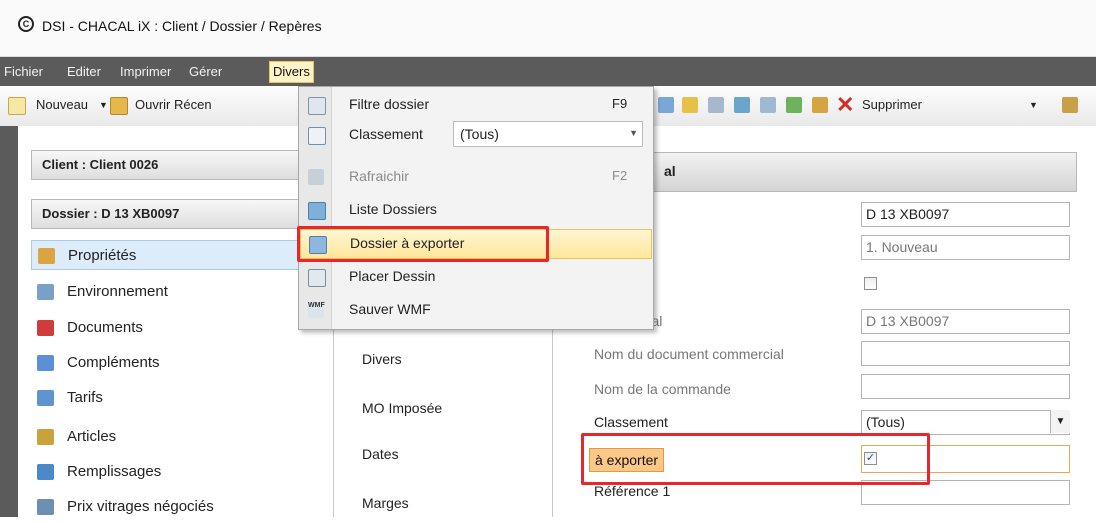  I want to click on nav-item-proprietes: Propriétés, so click(181, 255).